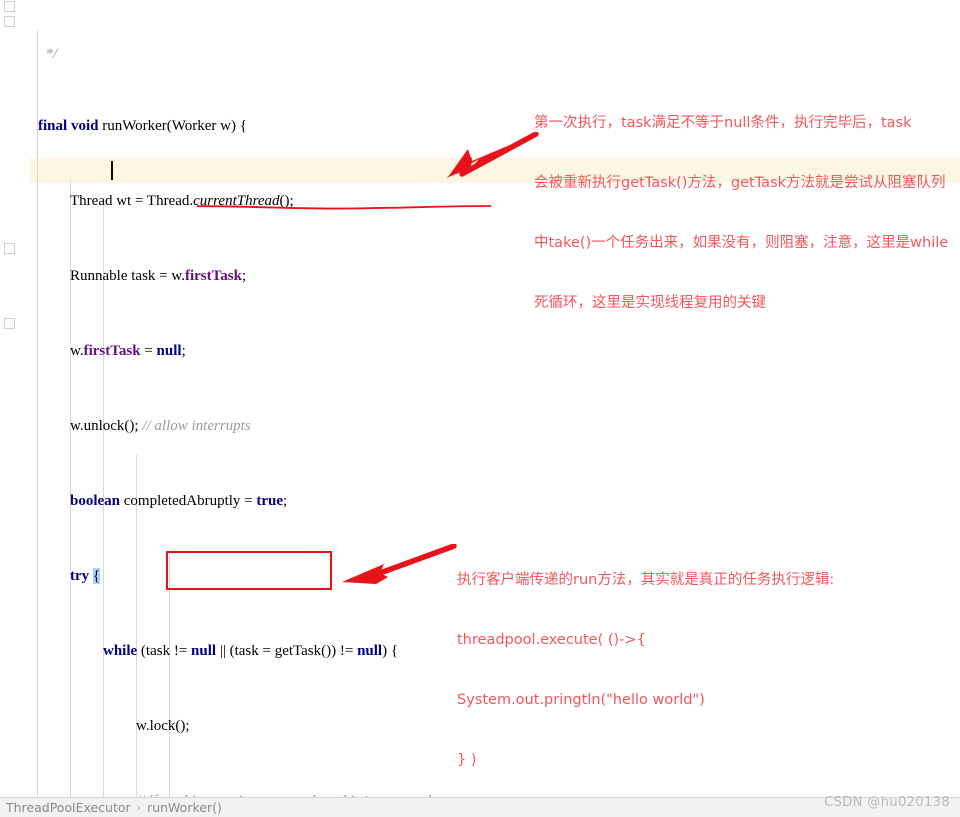  What do you see at coordinates (179, 501) in the screenshot?
I see `code-line: boolean completedAbruptly = true;` at bounding box center [179, 501].